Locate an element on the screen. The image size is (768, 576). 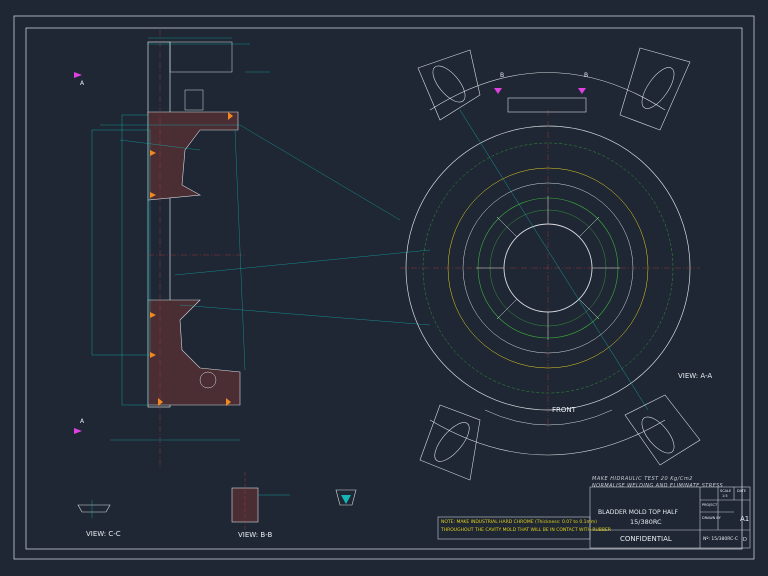
sheet-size: A1 is located at coordinates (745, 519).